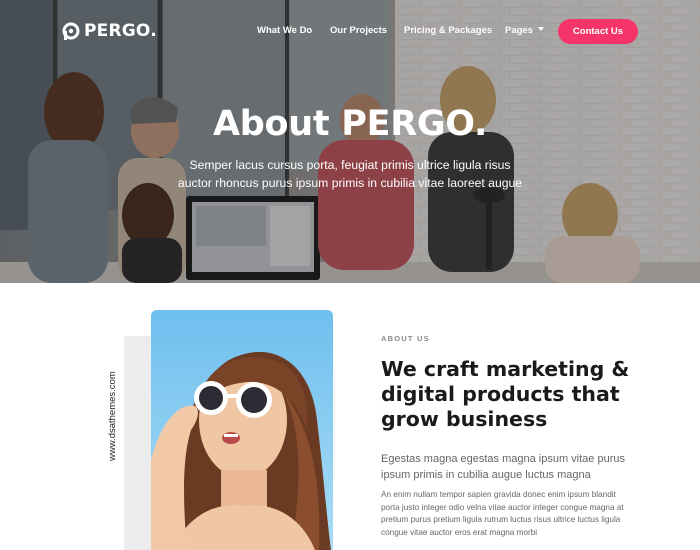  I want to click on nav-link-what-we-do: What We Do, so click(284, 30).